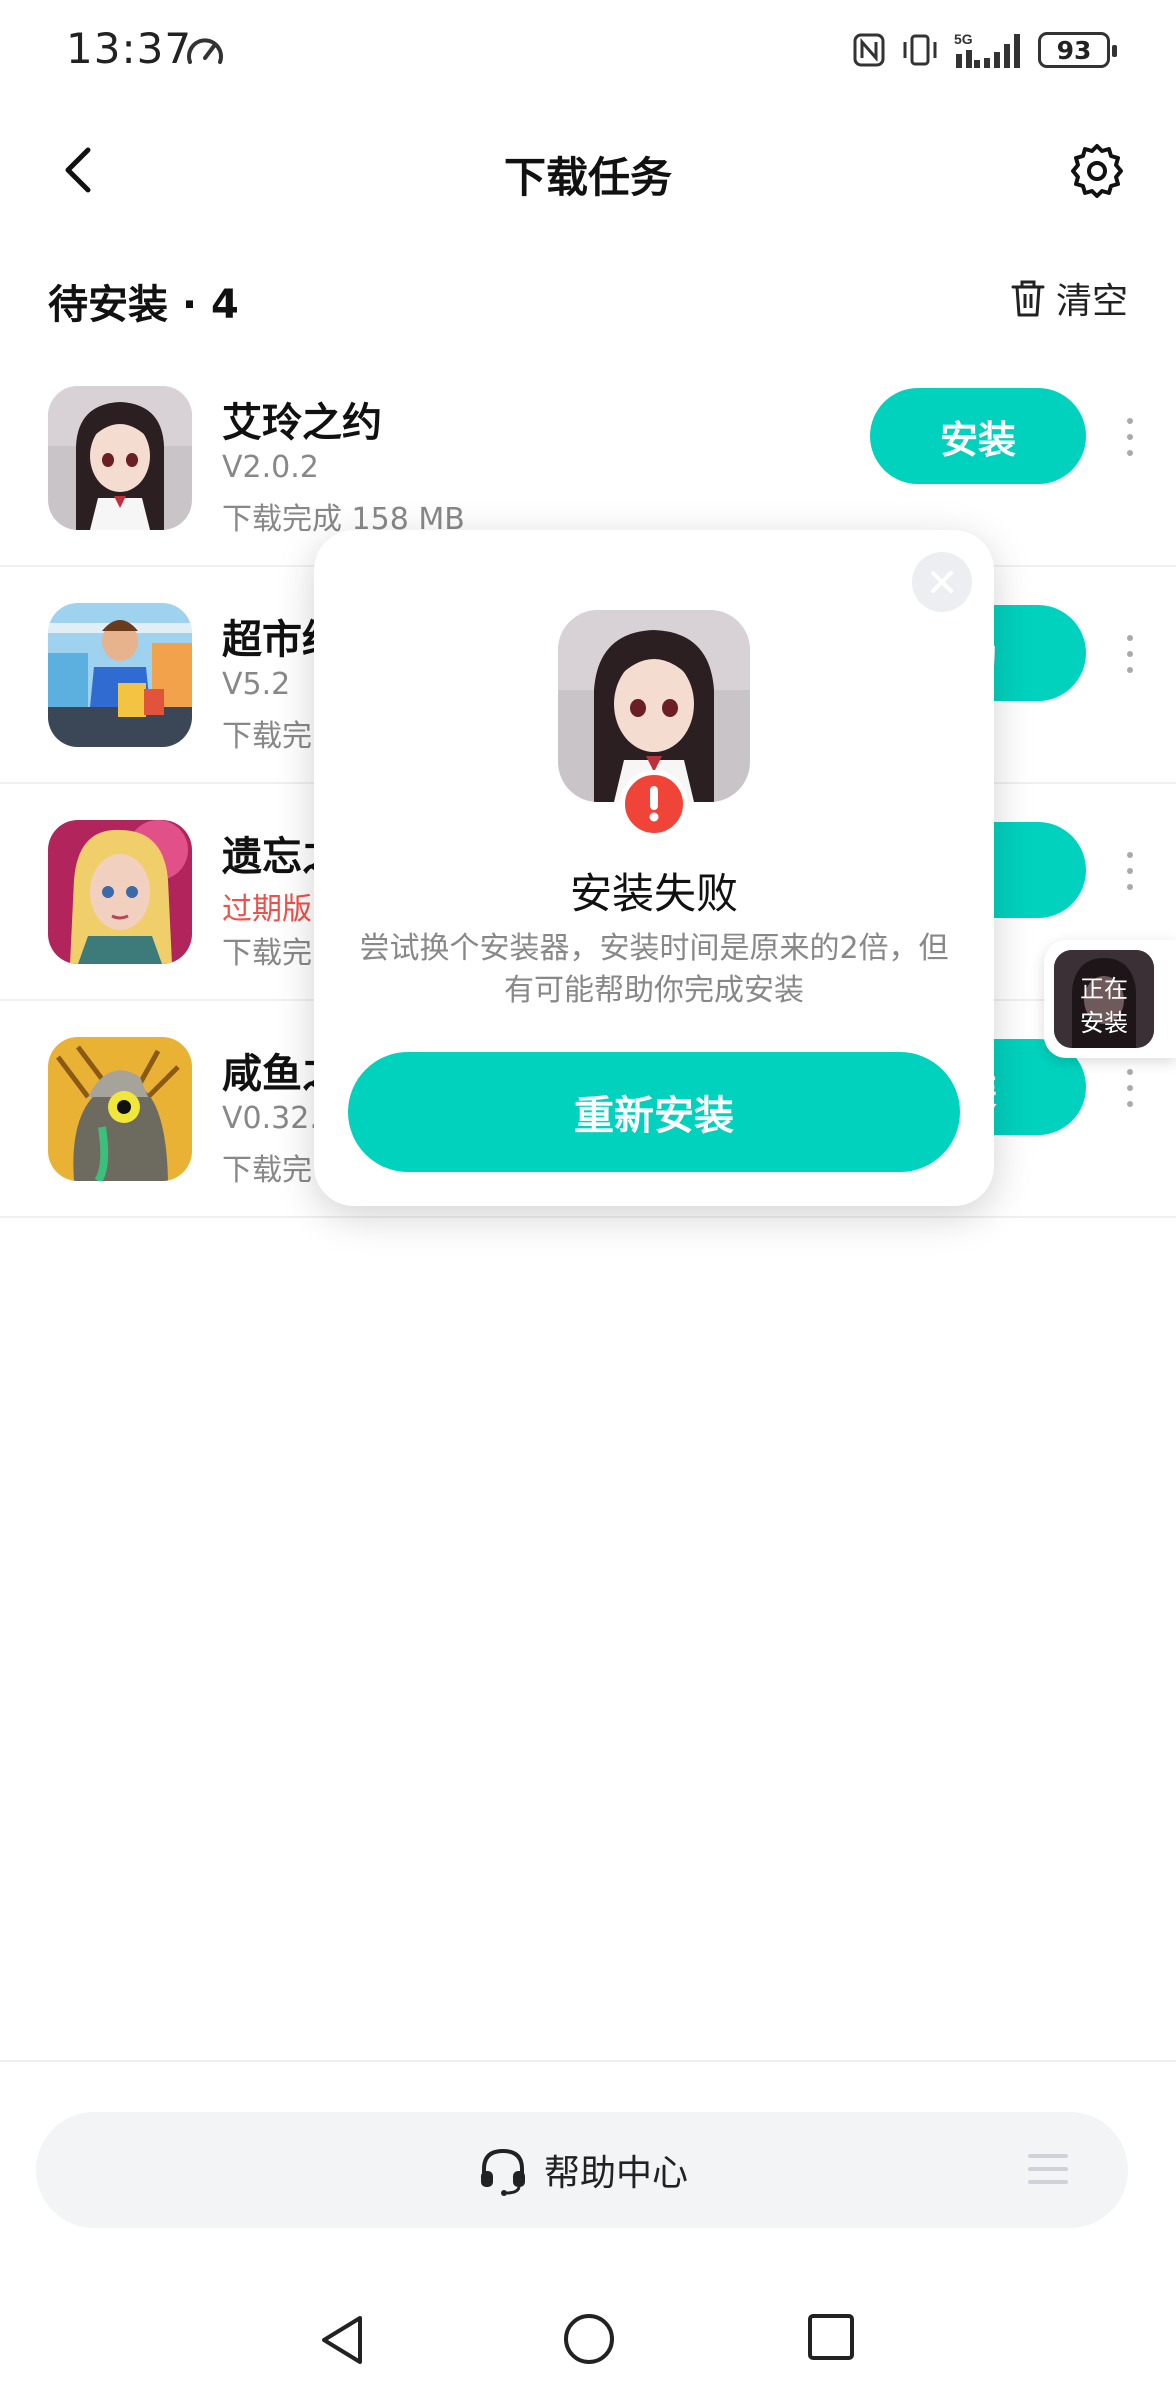 Image resolution: width=1176 pixels, height=2400 pixels. I want to click on headset-icon, so click(502, 2172).